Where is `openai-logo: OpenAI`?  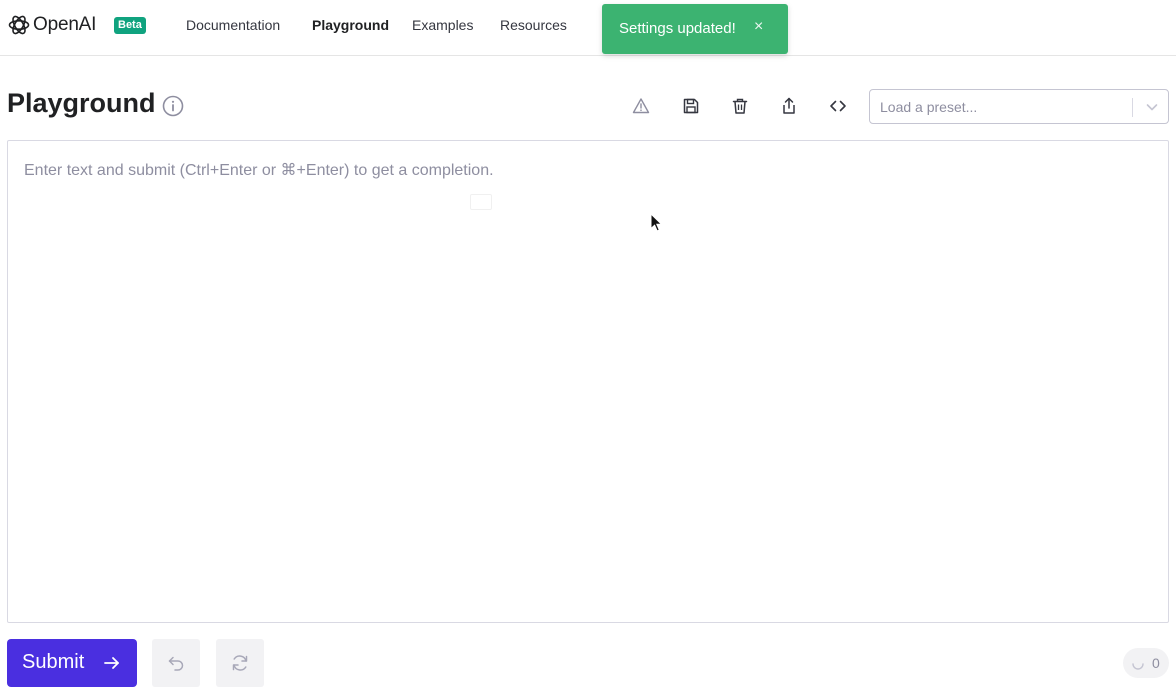
openai-logo: OpenAI is located at coordinates (51, 25).